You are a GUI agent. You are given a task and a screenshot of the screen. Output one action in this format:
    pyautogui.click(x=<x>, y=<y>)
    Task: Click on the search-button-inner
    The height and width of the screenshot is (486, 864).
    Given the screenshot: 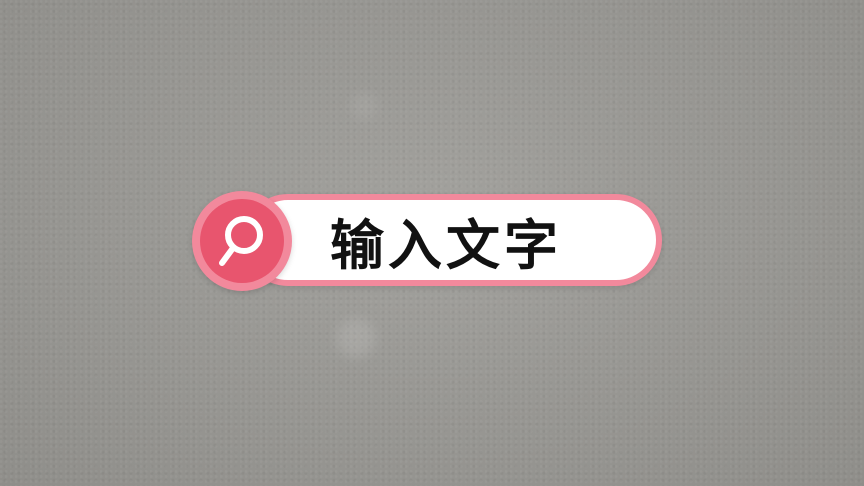 What is the action you would take?
    pyautogui.click(x=242, y=241)
    